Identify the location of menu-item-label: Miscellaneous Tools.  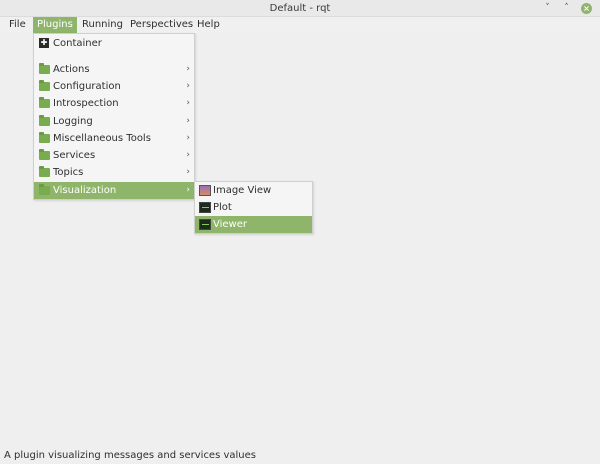
(102, 138).